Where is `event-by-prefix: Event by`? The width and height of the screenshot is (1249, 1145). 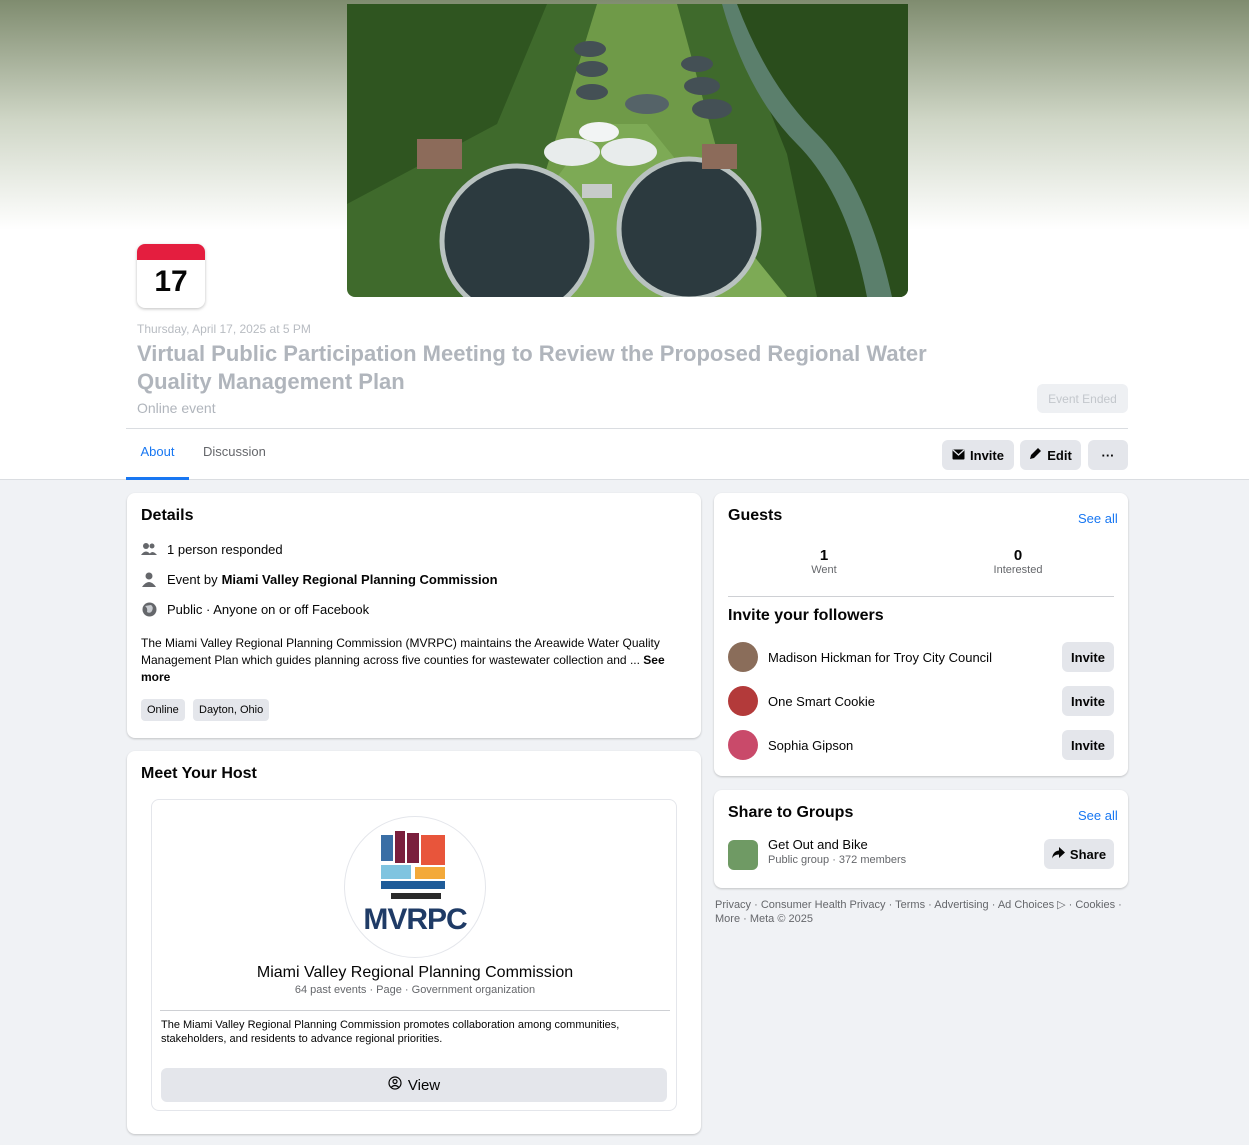
event-by-prefix: Event by is located at coordinates (192, 579).